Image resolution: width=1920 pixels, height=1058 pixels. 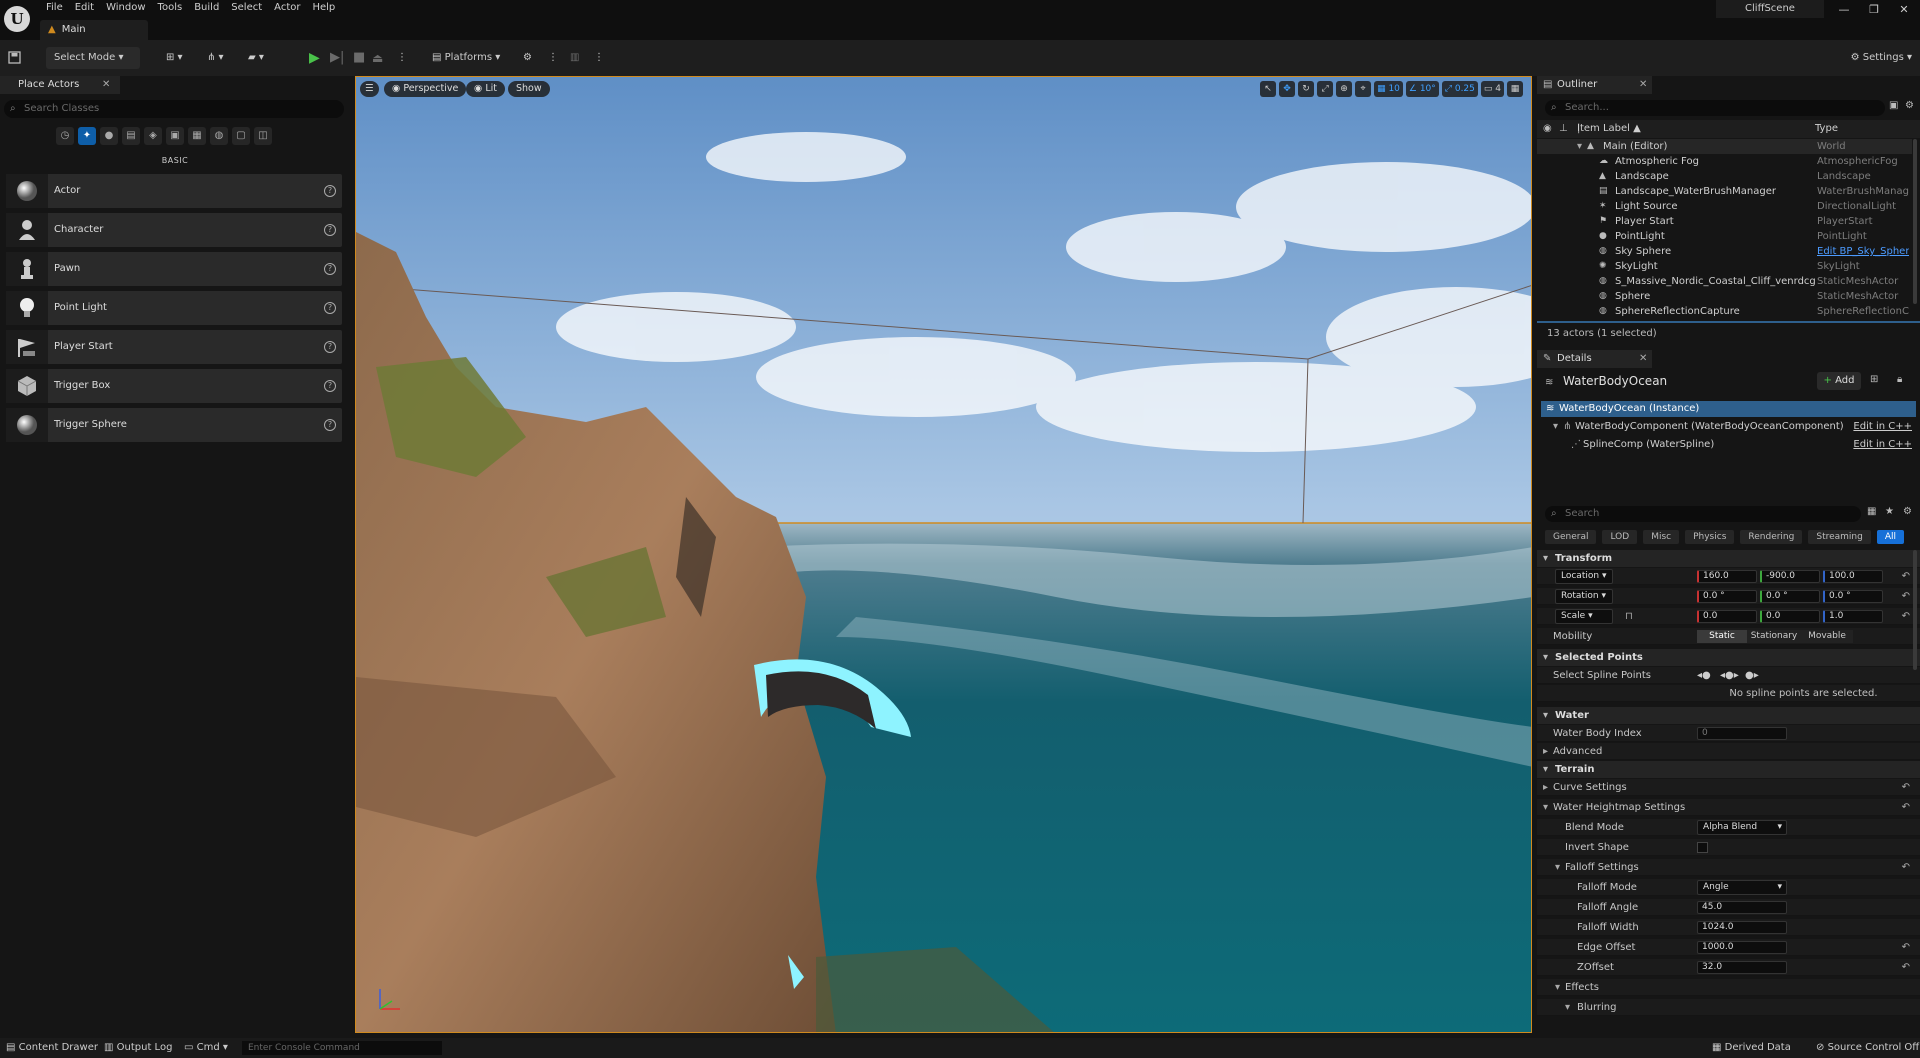 What do you see at coordinates (263, 136) in the screenshot?
I see `misc-icon: ◫` at bounding box center [263, 136].